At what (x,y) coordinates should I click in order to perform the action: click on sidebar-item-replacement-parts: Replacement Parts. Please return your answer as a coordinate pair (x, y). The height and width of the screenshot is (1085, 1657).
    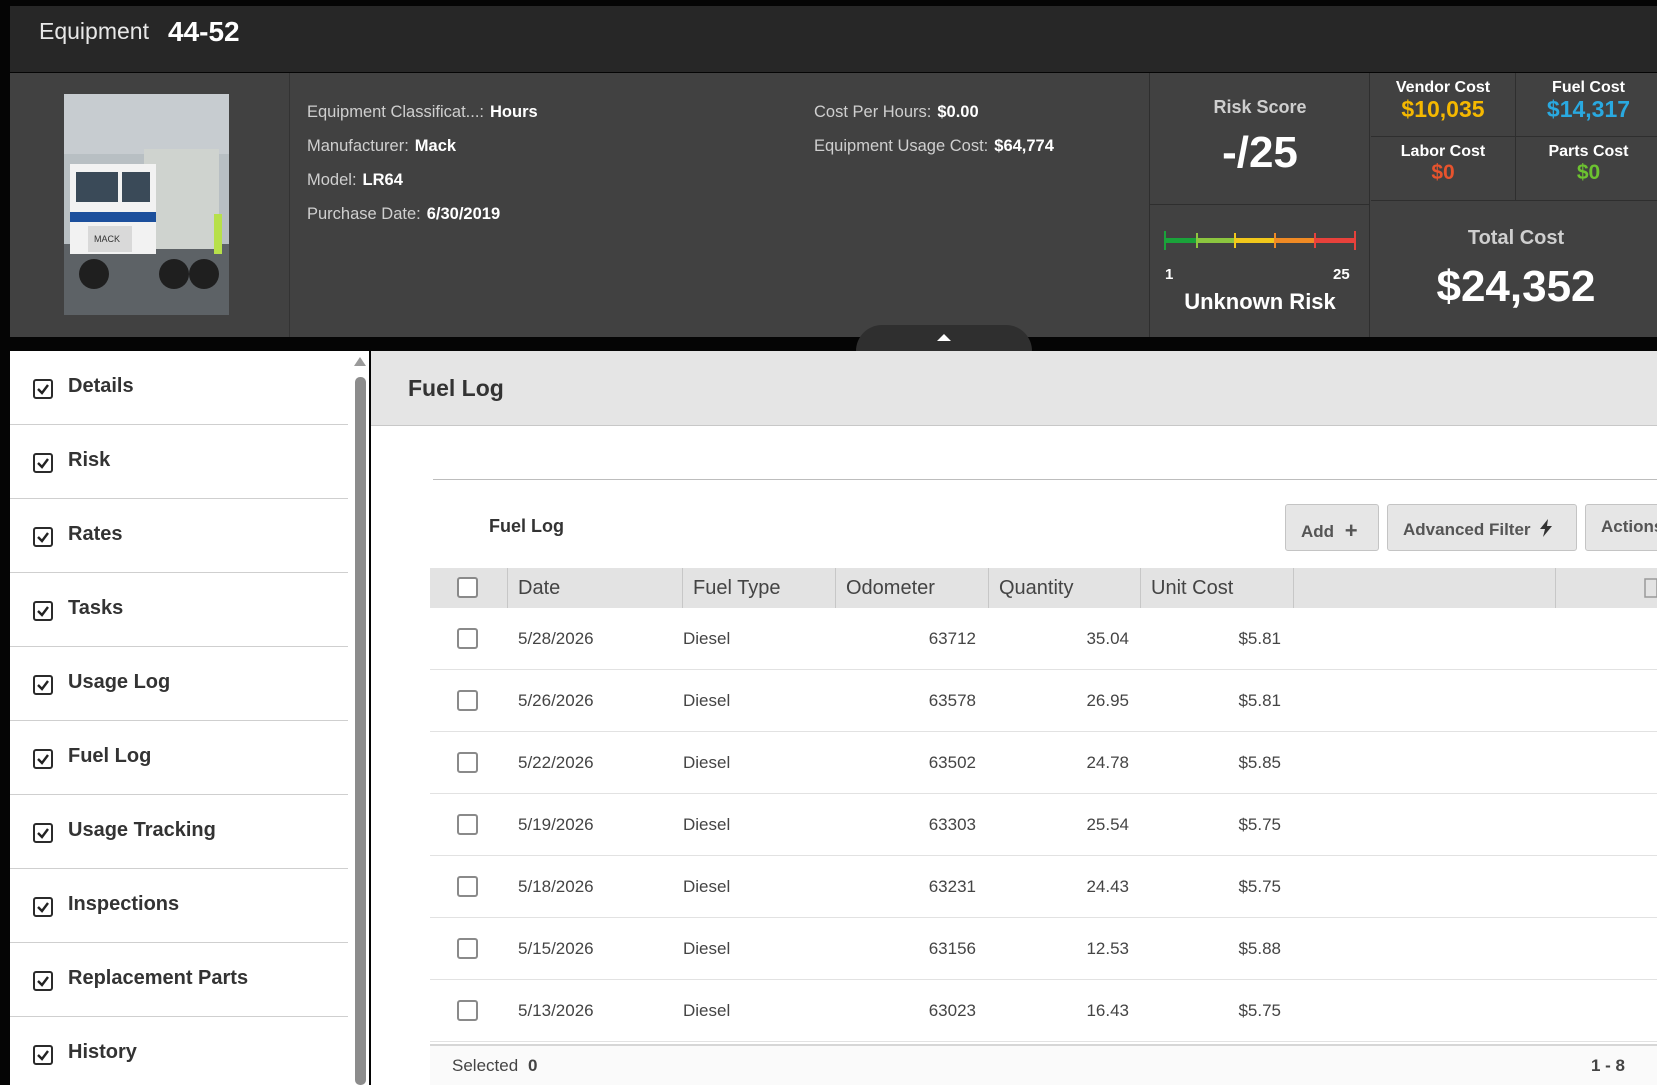
    Looking at the image, I should click on (179, 980).